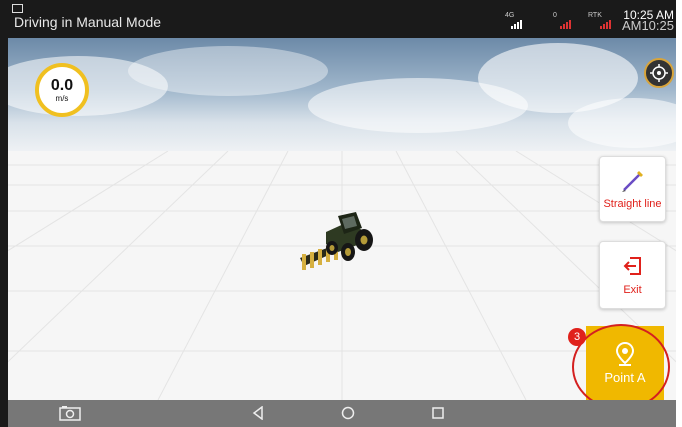 The image size is (682, 427). I want to click on locate-icon, so click(659, 73).